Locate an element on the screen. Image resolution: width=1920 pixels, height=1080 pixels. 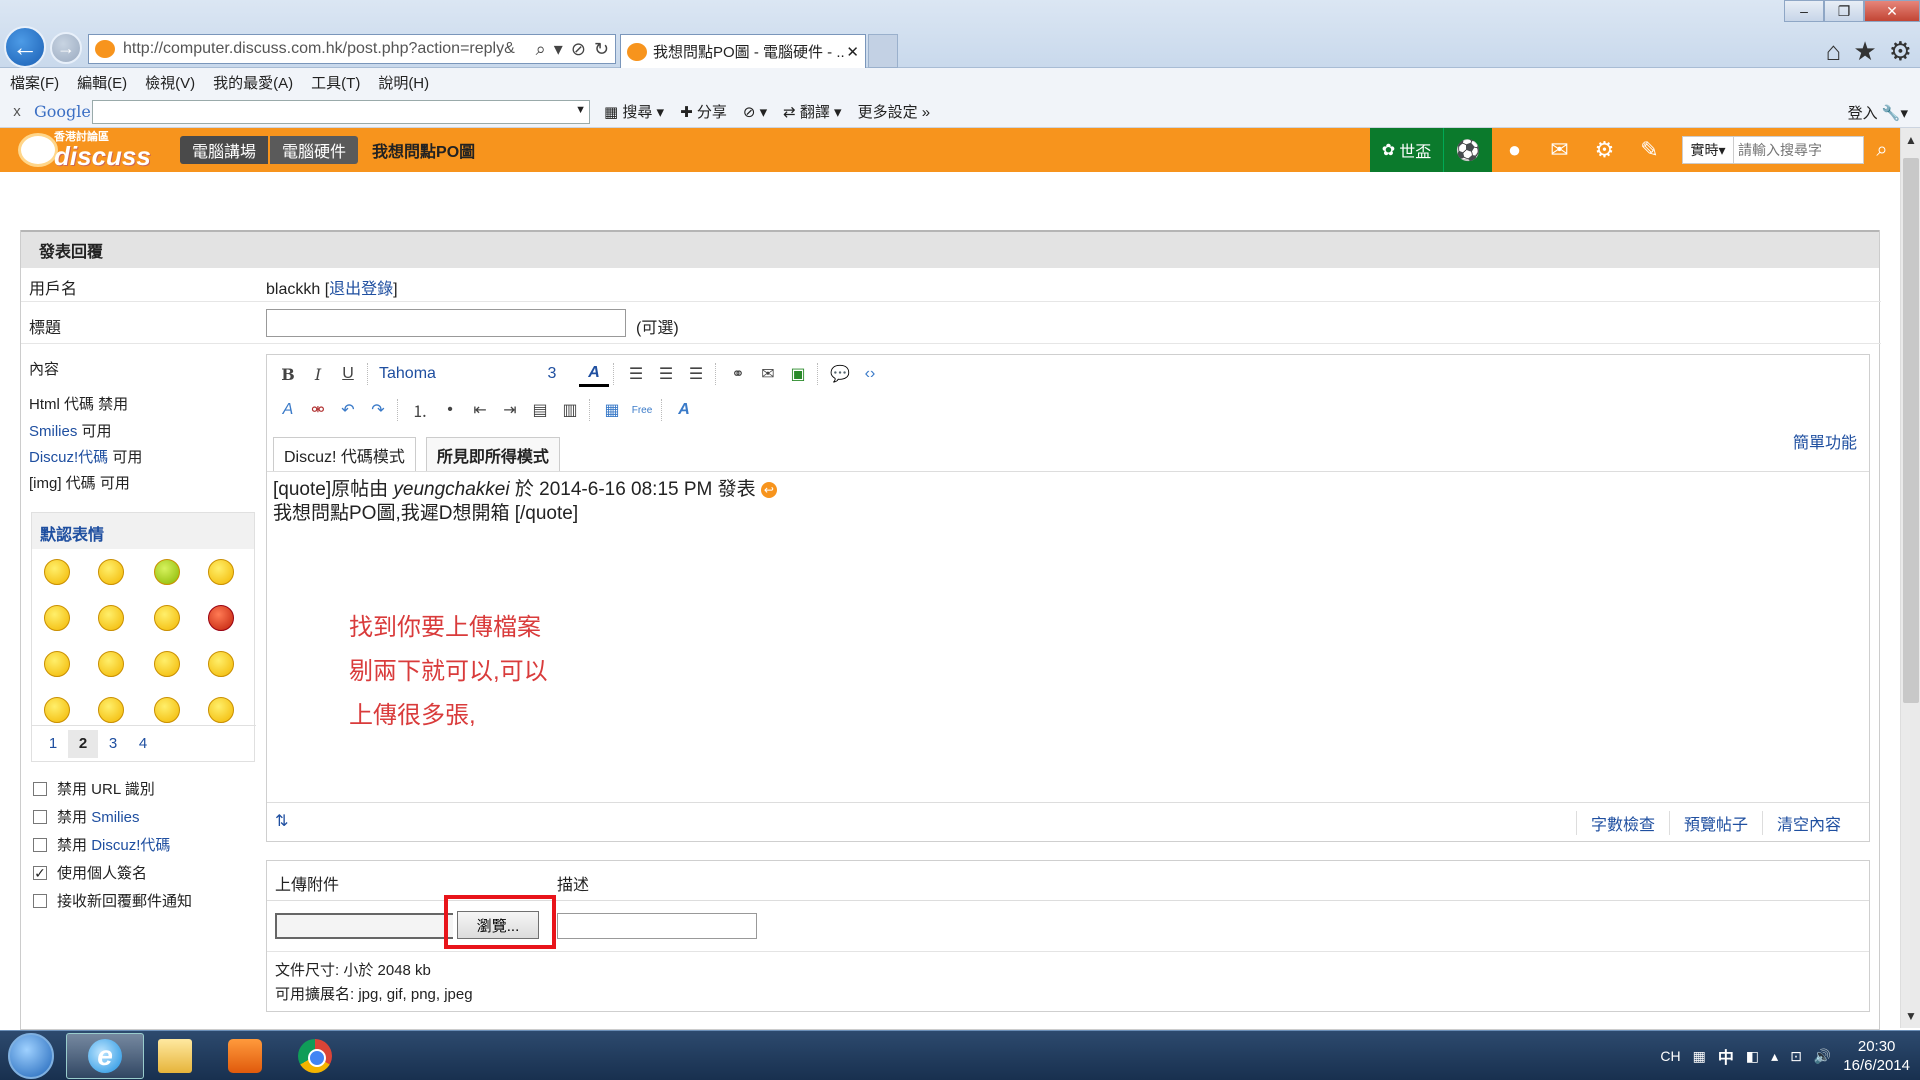
menu-edit: 編輯(E) is located at coordinates (102, 82).